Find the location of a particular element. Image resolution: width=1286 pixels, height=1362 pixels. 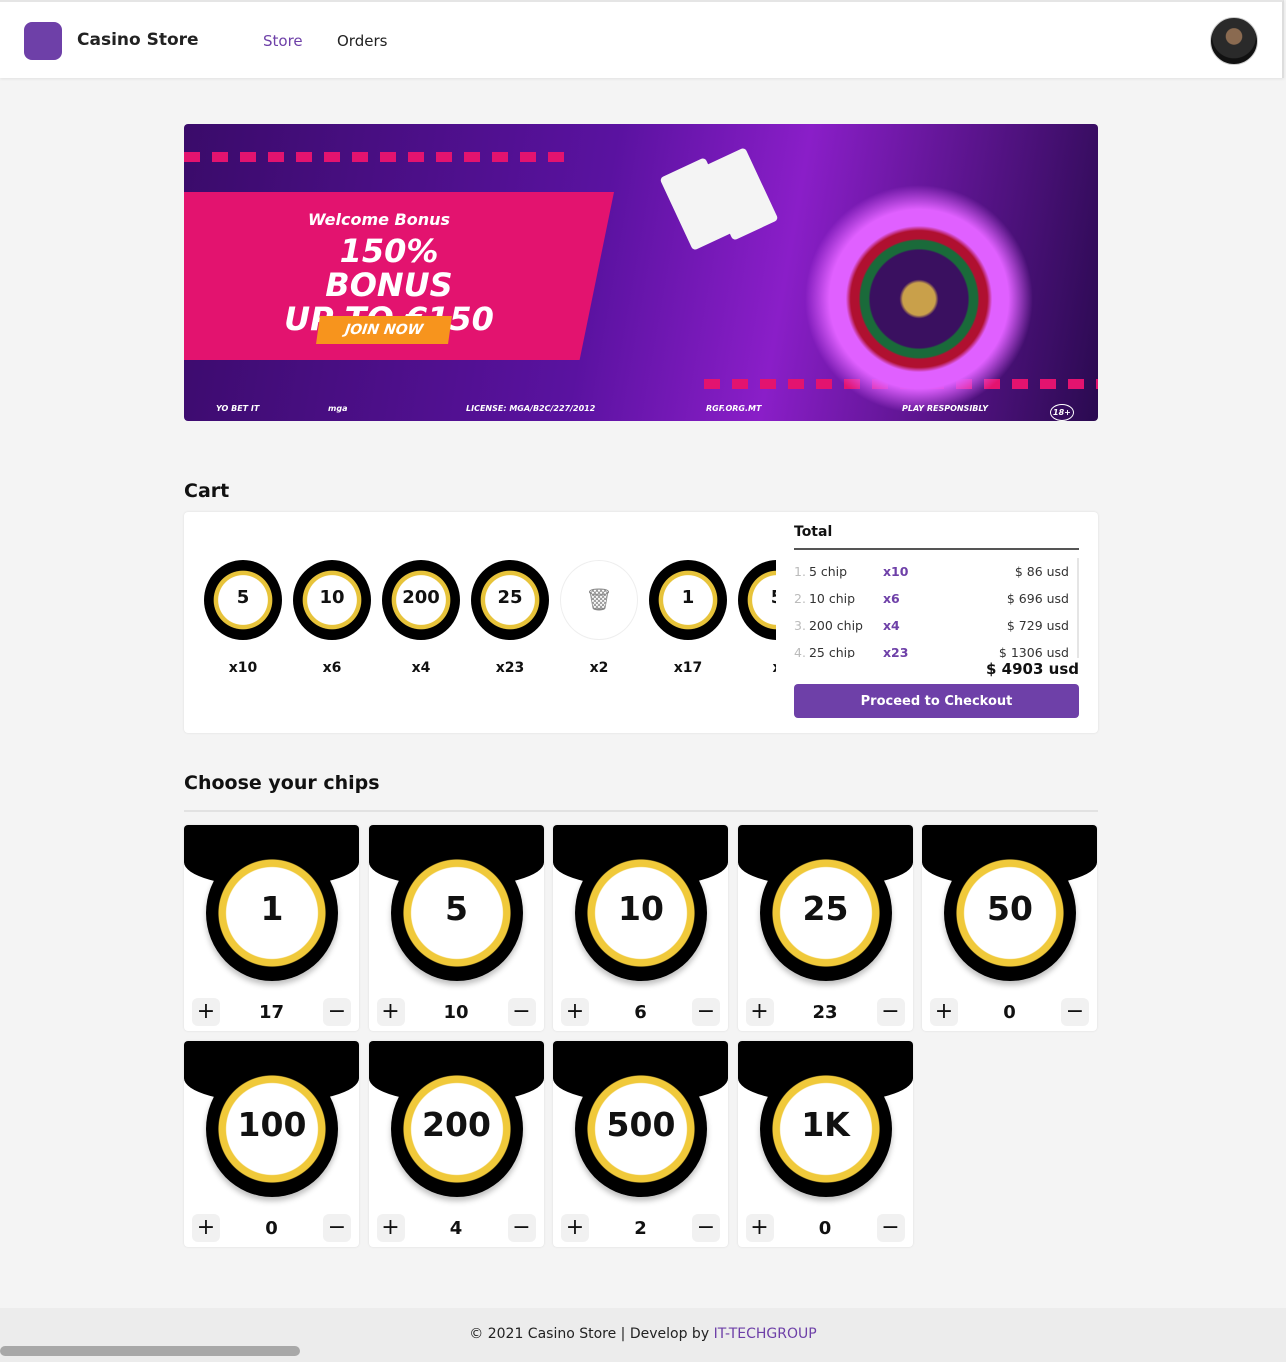

cart-items-carousel: 5 x10 10 x6 200 x4 25x23🗑x21x175x is located at coordinates (490, 625).